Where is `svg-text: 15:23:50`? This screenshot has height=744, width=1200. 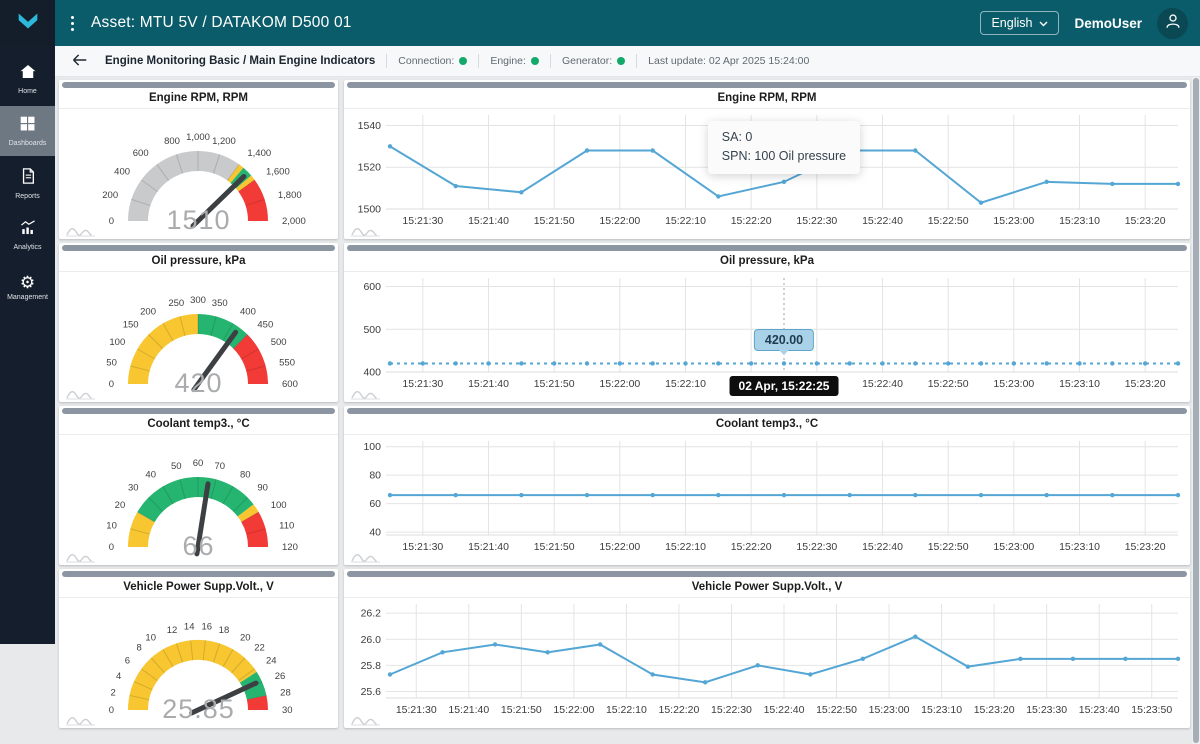
svg-text: 15:23:50 is located at coordinates (1151, 710).